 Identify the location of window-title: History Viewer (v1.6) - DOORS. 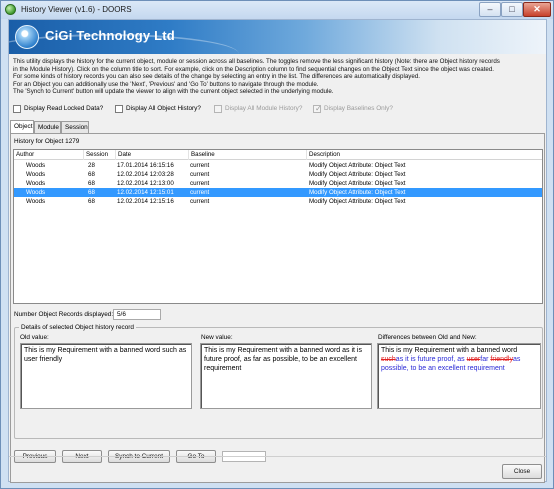
(76, 9).